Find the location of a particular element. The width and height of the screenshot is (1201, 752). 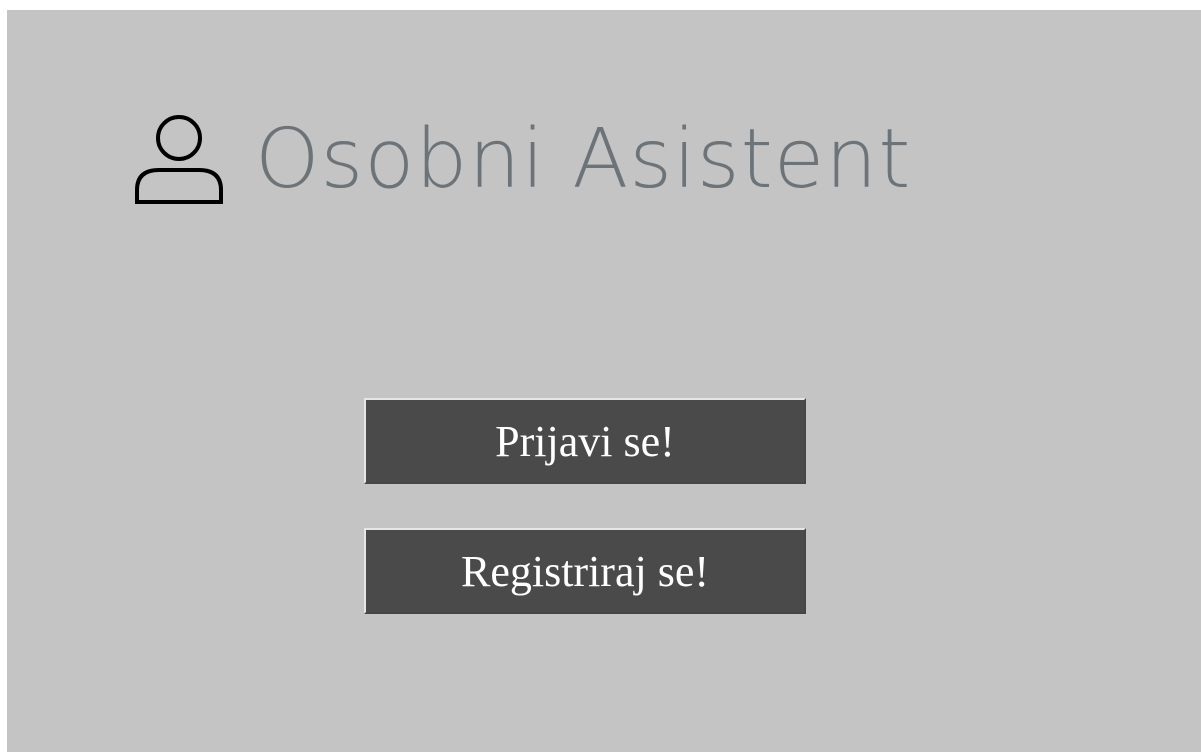

login-button: Prijavi se! is located at coordinates (585, 441).